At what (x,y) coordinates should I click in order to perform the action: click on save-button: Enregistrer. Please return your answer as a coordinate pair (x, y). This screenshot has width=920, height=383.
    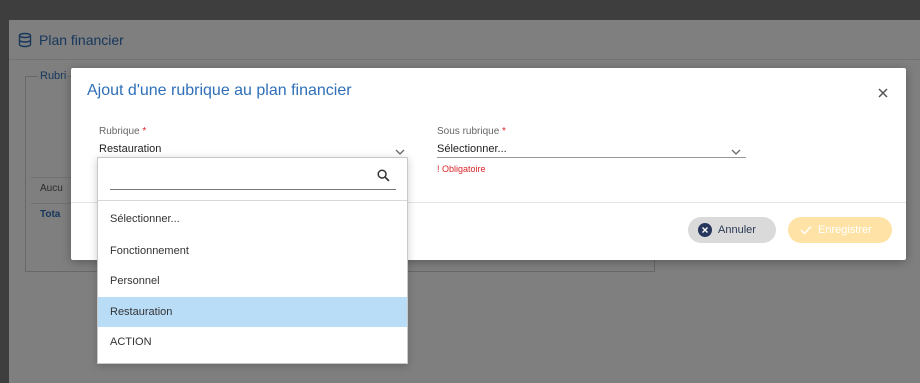
    Looking at the image, I should click on (840, 230).